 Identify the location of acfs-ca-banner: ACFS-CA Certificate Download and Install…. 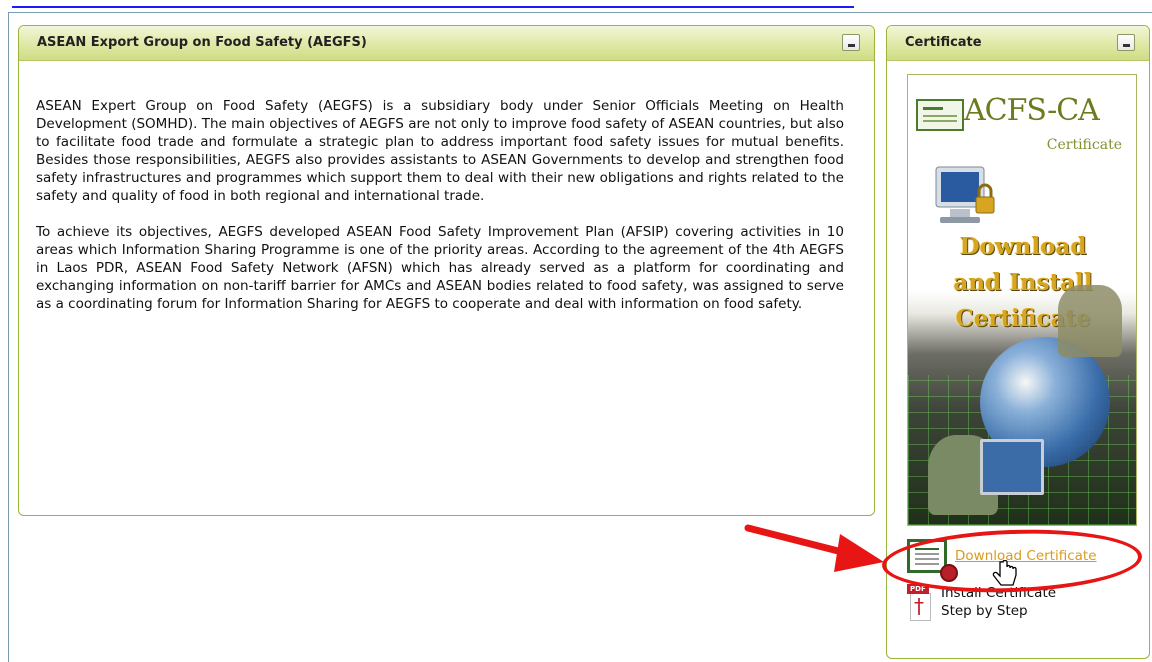
(1022, 300).